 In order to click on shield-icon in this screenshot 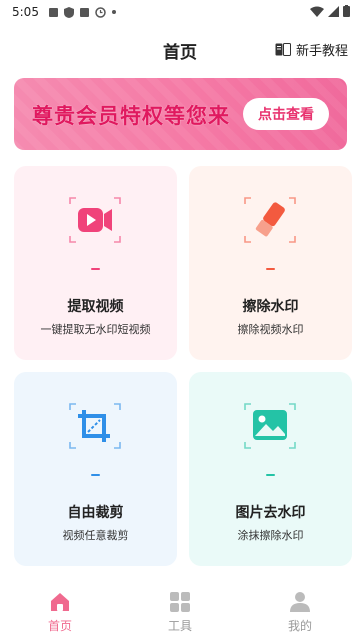, I will do `click(68, 12)`.